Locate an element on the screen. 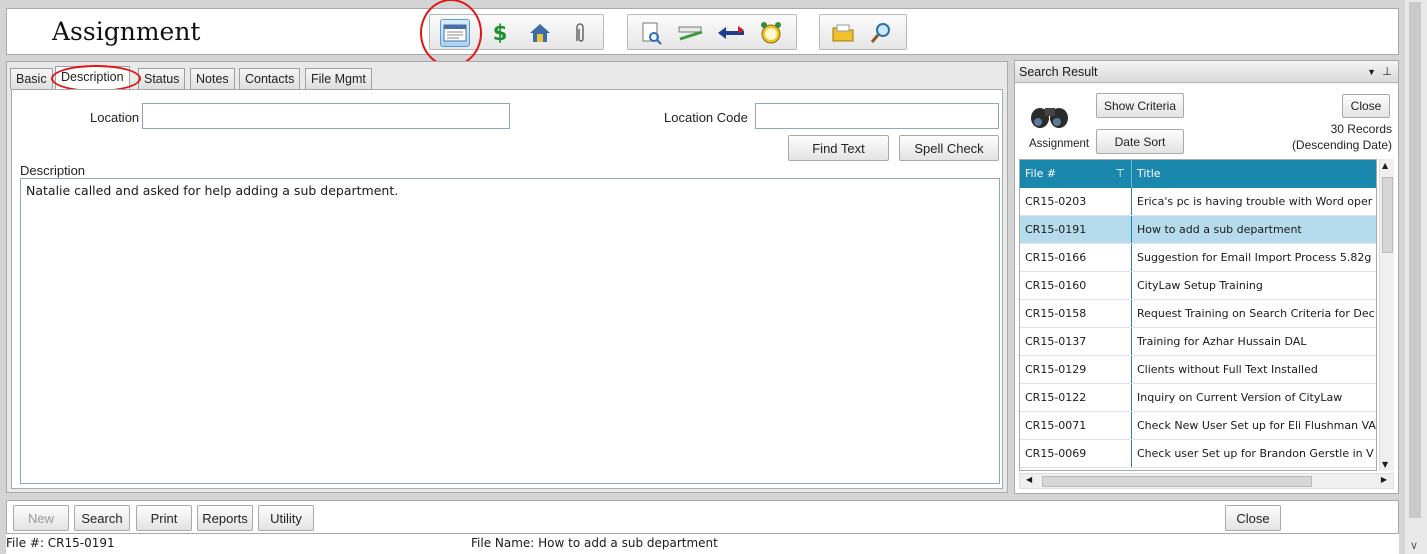 The image size is (1427, 554). column-header-file: File # ⊤ is located at coordinates (1076, 174).